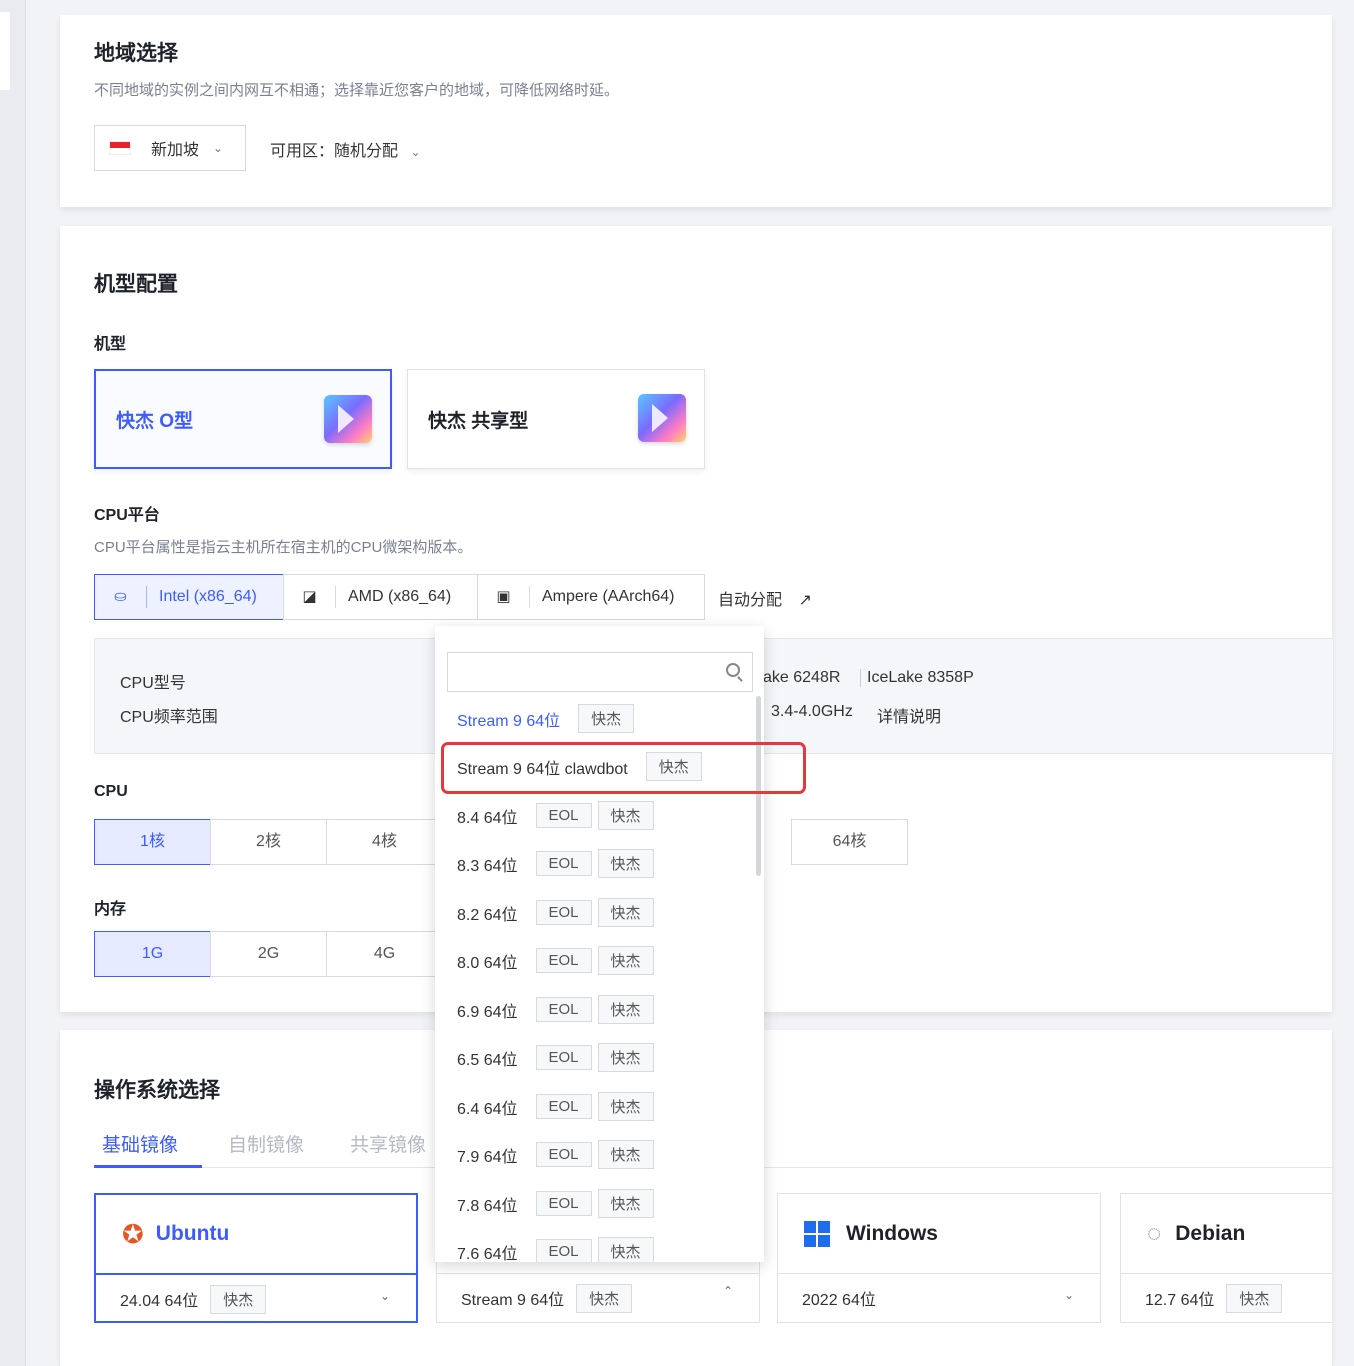 The width and height of the screenshot is (1354, 1366). What do you see at coordinates (487, 1012) in the screenshot?
I see `dropdown-item-label: 6.9 64位` at bounding box center [487, 1012].